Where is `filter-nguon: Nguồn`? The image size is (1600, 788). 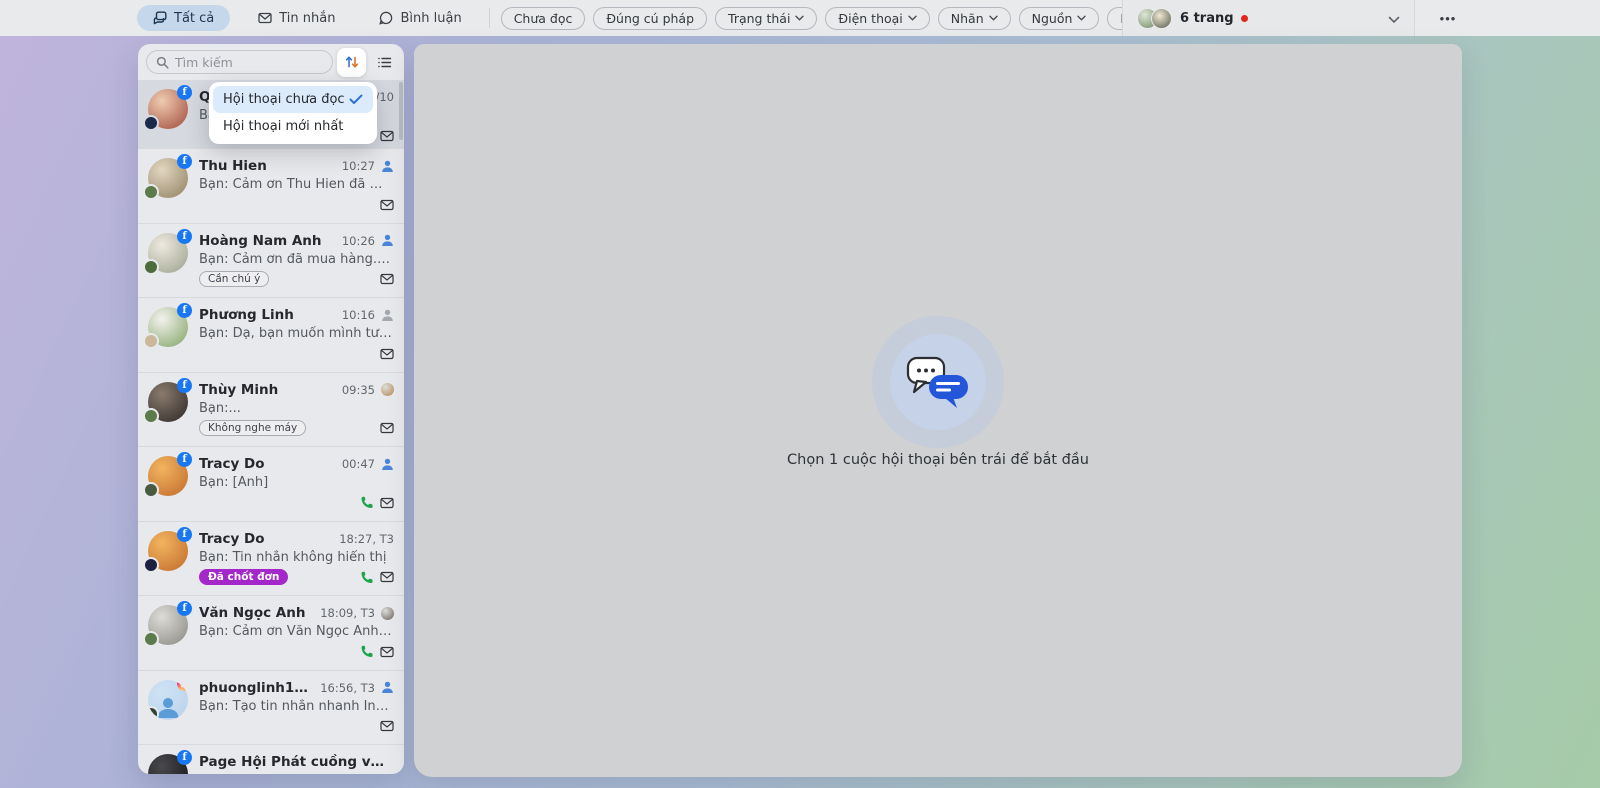
filter-nguon: Nguồn is located at coordinates (1059, 18).